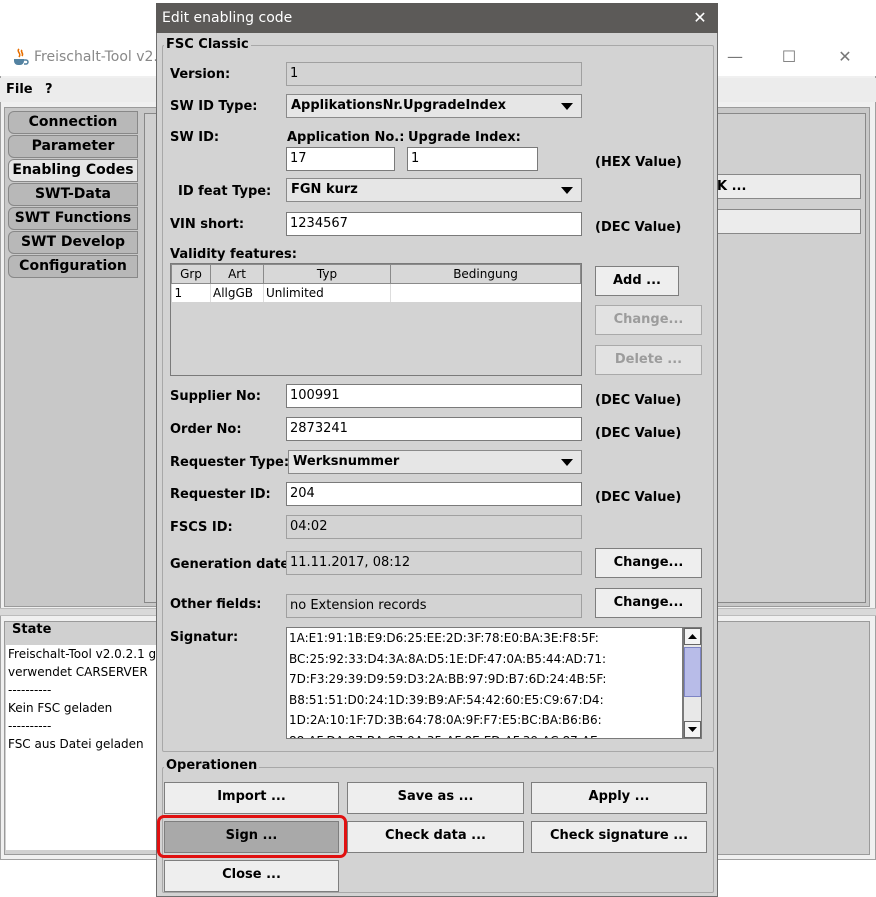  Describe the element at coordinates (434, 527) in the screenshot. I see `fscs-field: 04:02` at that location.